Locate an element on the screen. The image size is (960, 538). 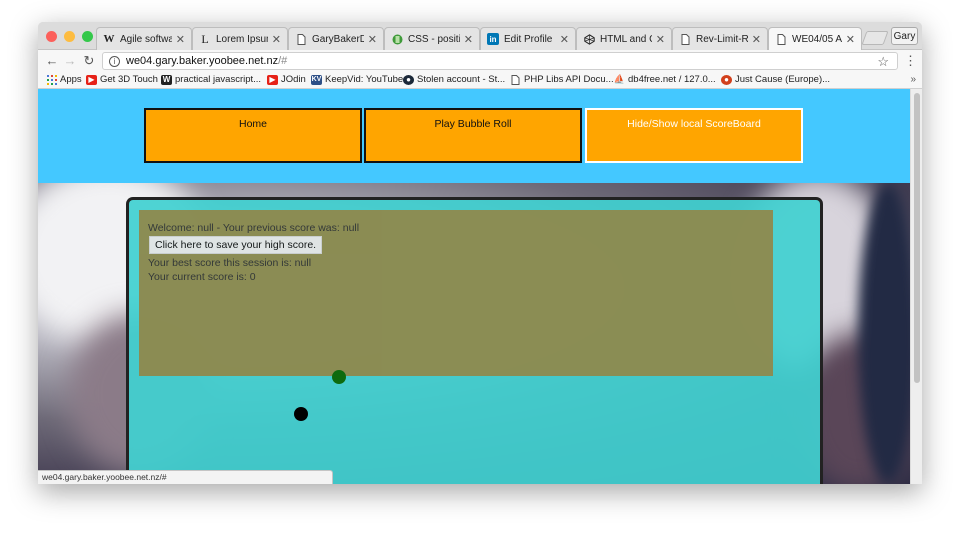
window-controls is located at coordinates (69, 36).